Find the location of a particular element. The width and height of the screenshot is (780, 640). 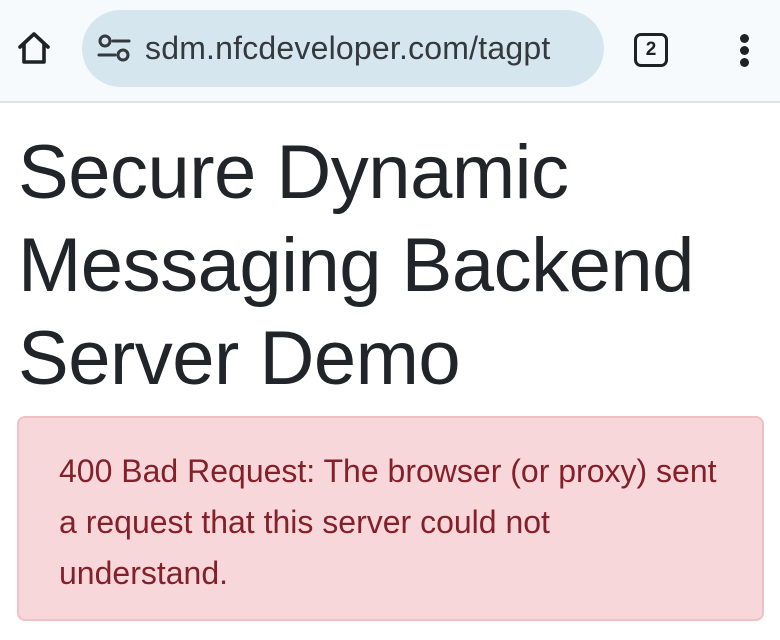

home-button is located at coordinates (34, 48).